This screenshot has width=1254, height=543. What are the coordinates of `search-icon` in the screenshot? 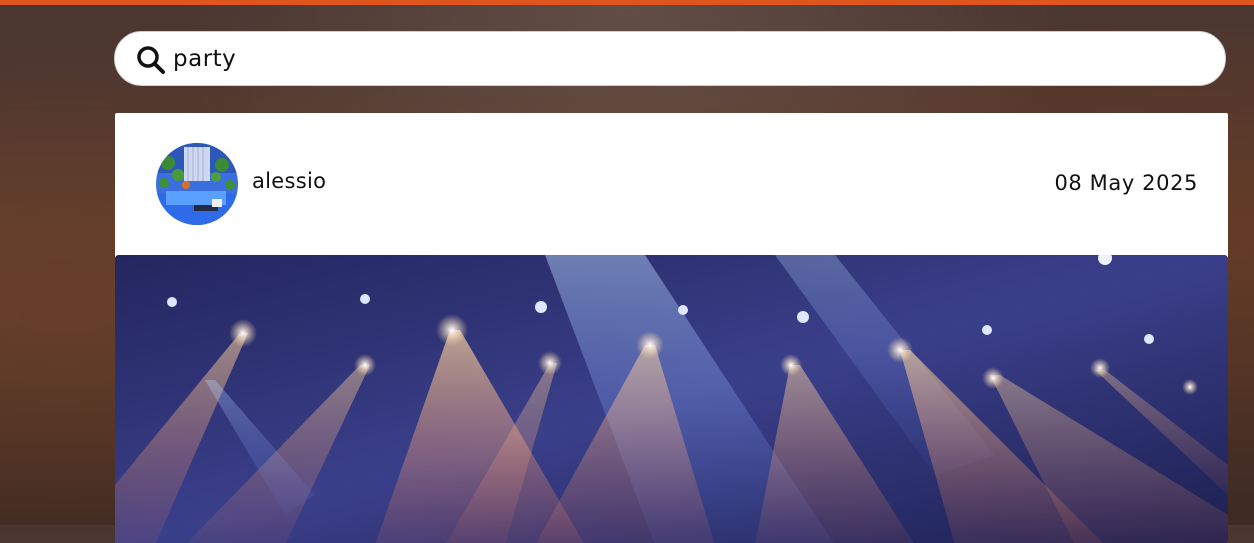 It's located at (151, 60).